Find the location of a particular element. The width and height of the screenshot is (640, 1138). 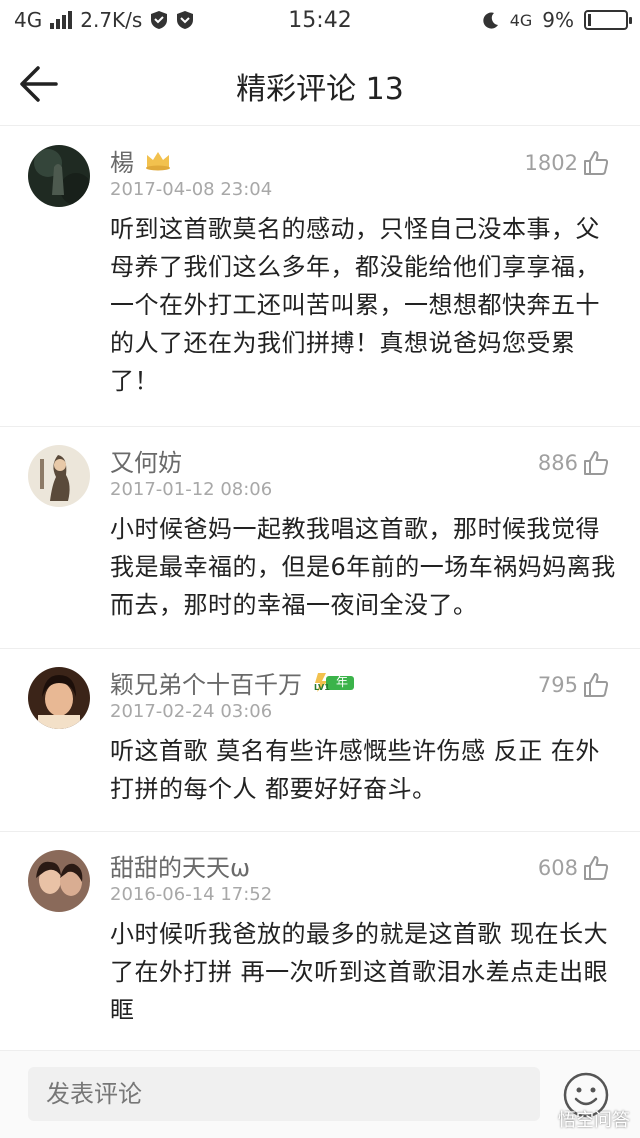

like-button: 608 is located at coordinates (574, 868).